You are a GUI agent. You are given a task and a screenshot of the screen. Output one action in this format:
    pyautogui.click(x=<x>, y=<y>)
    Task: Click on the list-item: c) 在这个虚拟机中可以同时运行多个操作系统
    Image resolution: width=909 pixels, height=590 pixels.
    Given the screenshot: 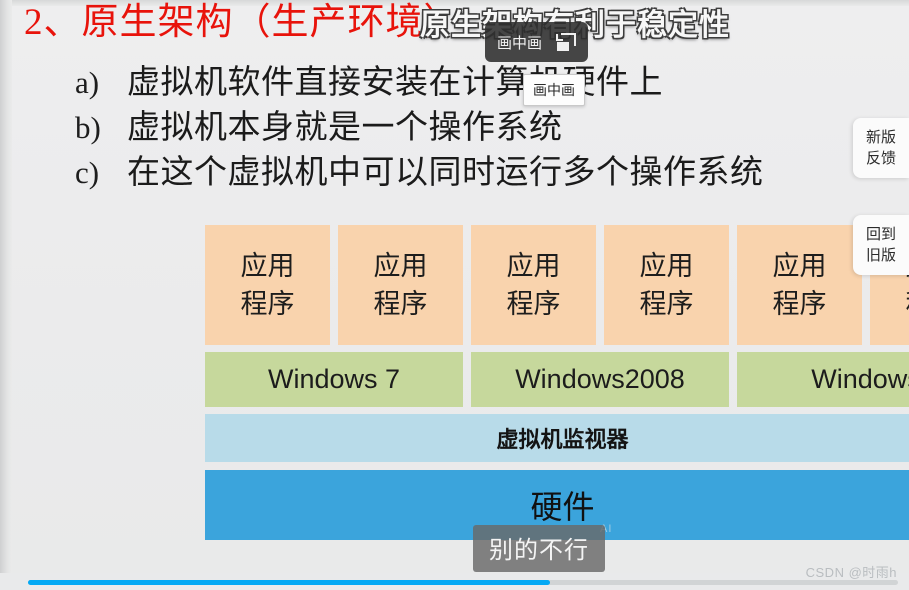 What is the action you would take?
    pyautogui.click(x=492, y=168)
    